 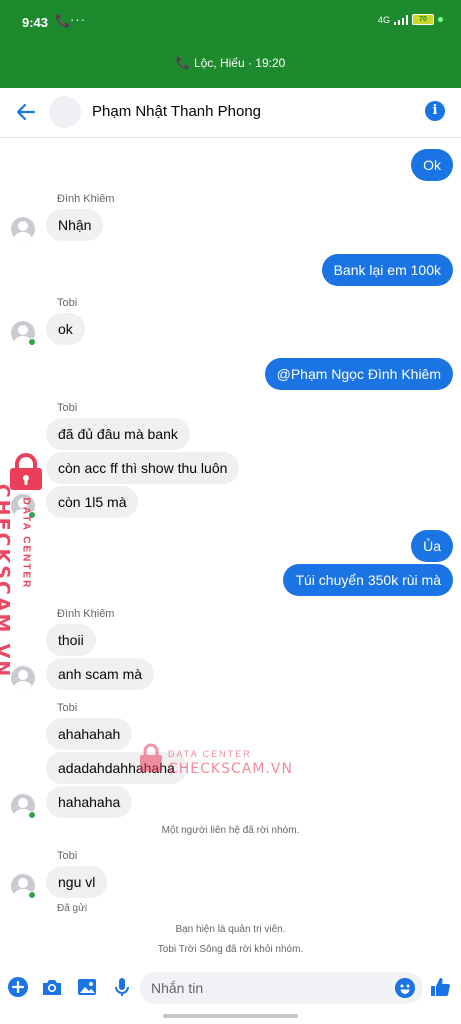 What do you see at coordinates (401, 19) in the screenshot?
I see `signal-icon` at bounding box center [401, 19].